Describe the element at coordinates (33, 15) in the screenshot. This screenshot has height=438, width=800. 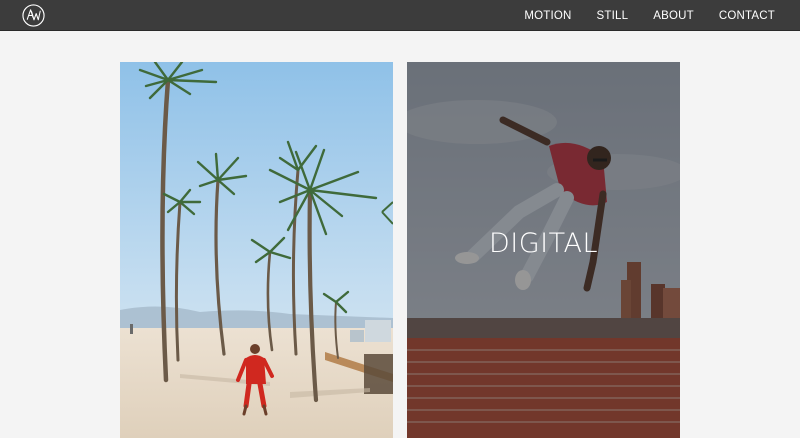
I see `aw-monogram-icon` at that location.